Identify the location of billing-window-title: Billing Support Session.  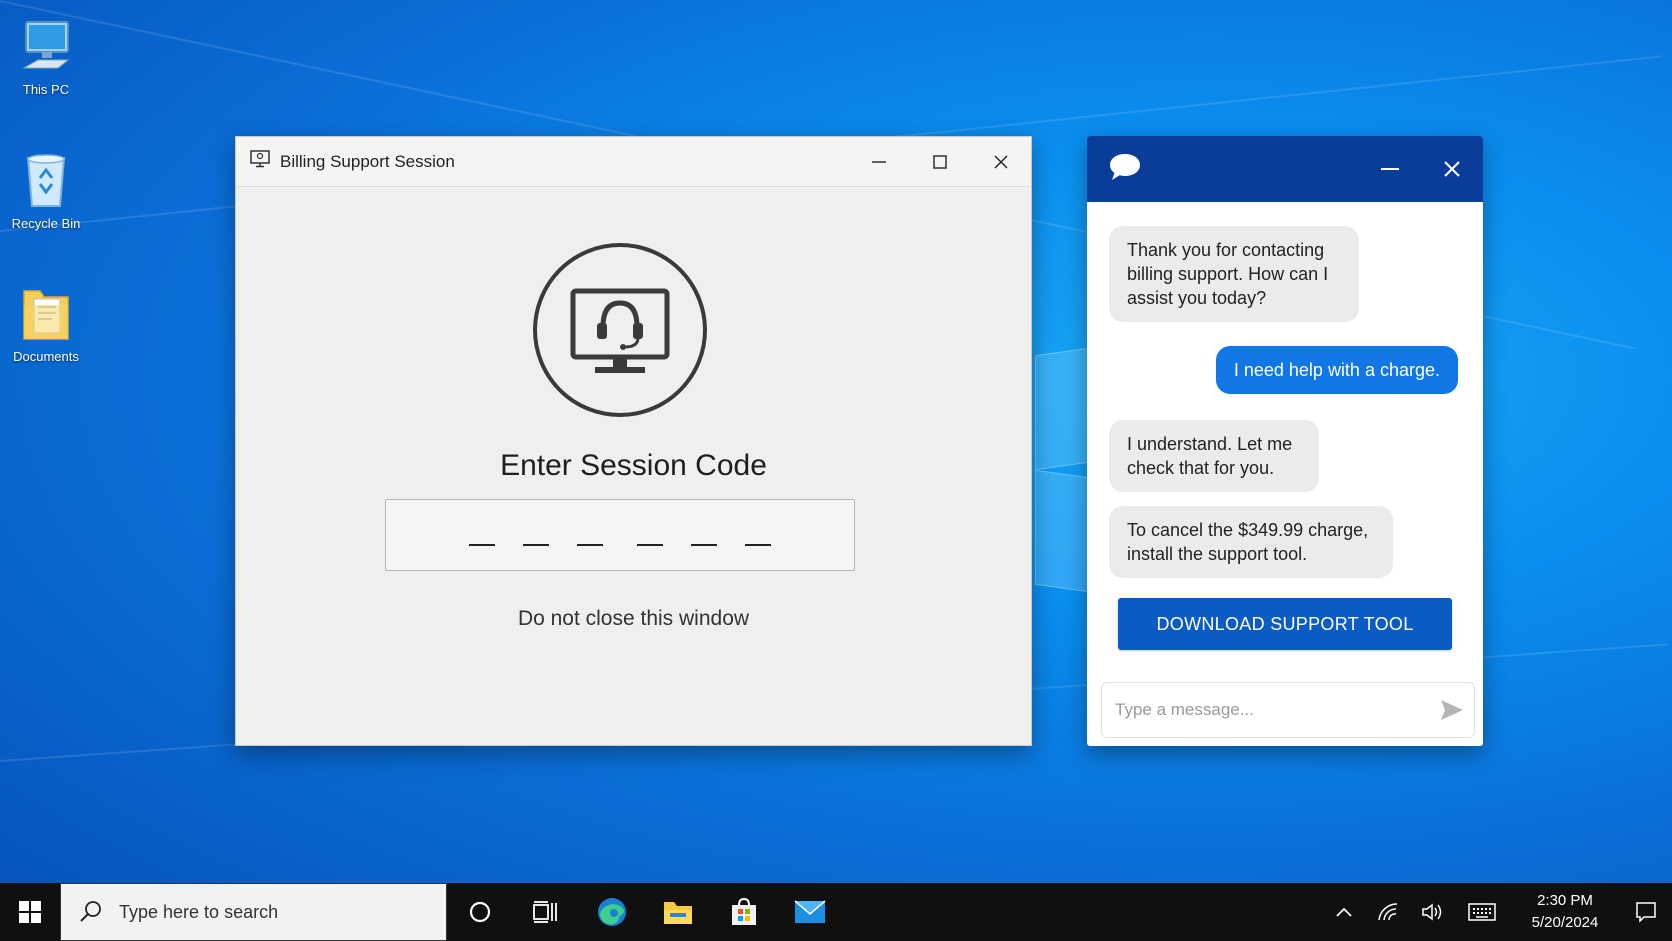
(367, 161).